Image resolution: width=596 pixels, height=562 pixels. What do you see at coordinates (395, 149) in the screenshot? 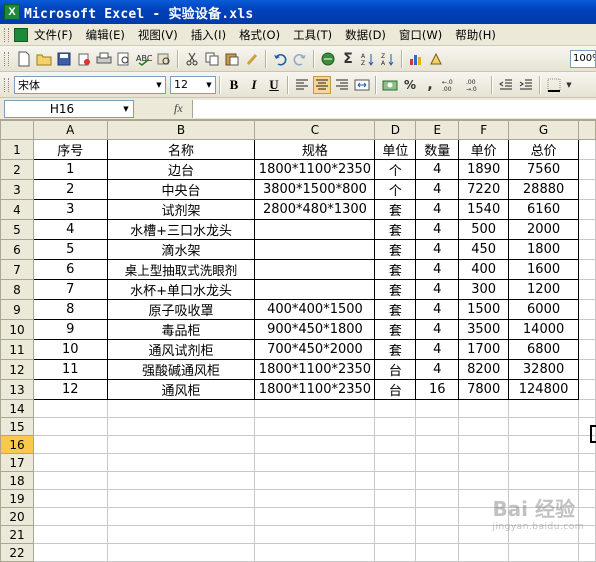
I see `header-cell: 单位` at bounding box center [395, 149].